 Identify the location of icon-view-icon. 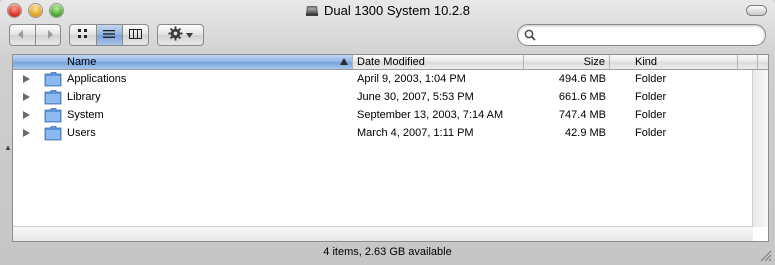
(82, 35).